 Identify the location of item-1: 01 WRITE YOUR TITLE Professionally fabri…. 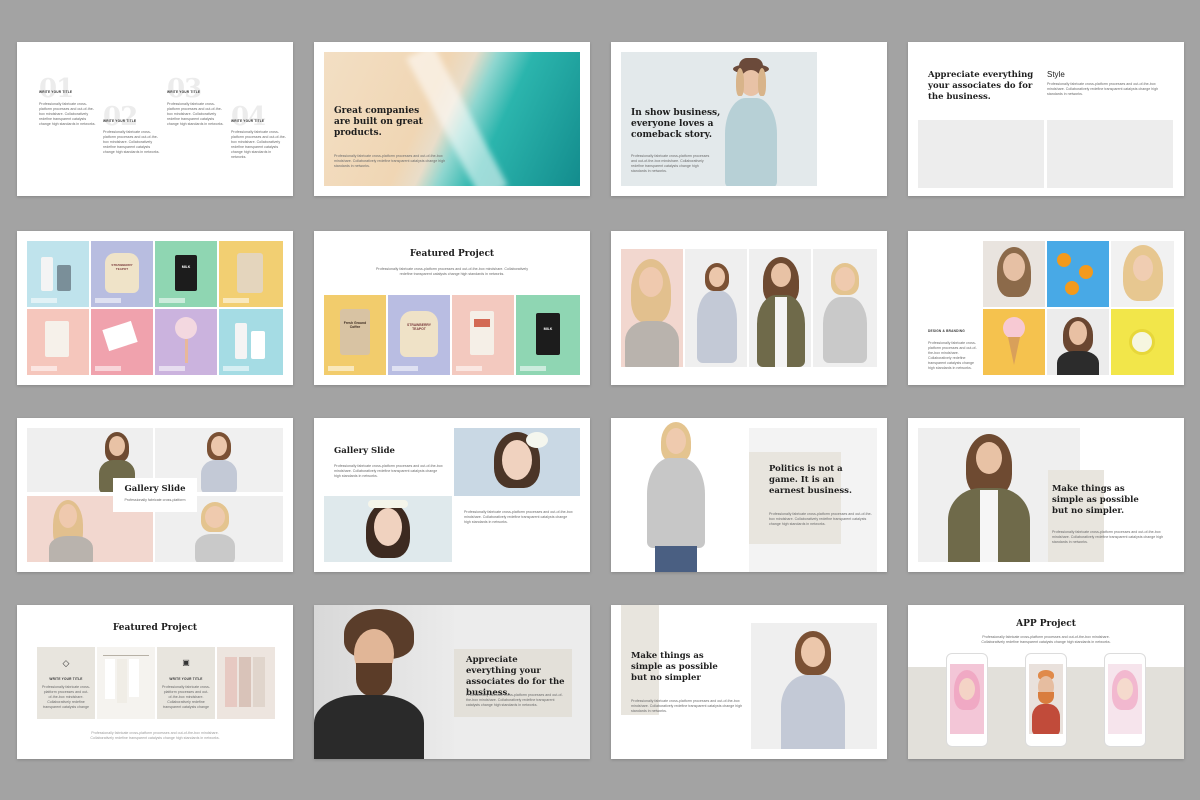
(67, 100).